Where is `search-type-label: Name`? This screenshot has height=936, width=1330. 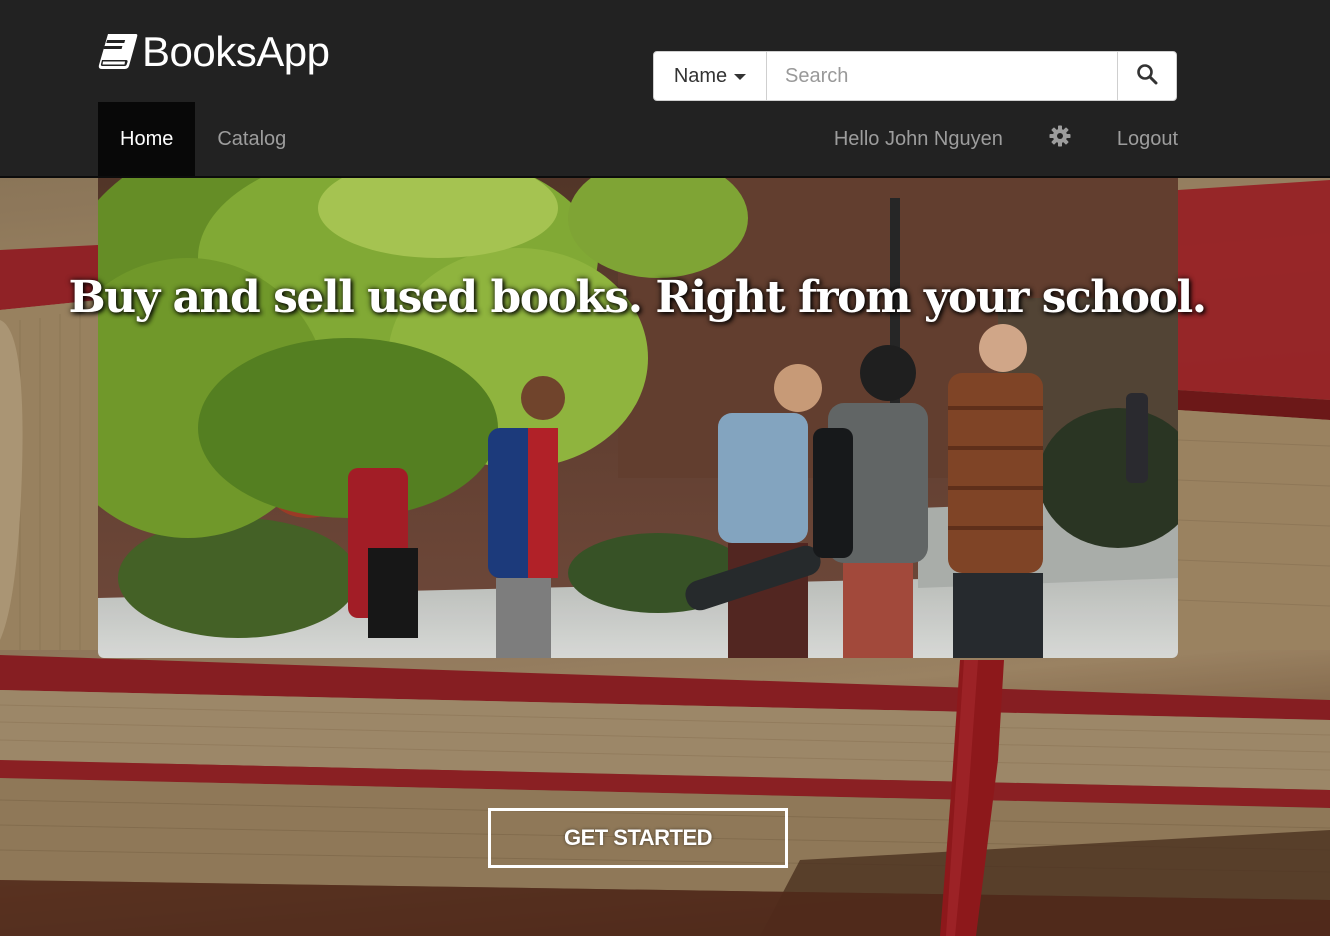 search-type-label: Name is located at coordinates (700, 75).